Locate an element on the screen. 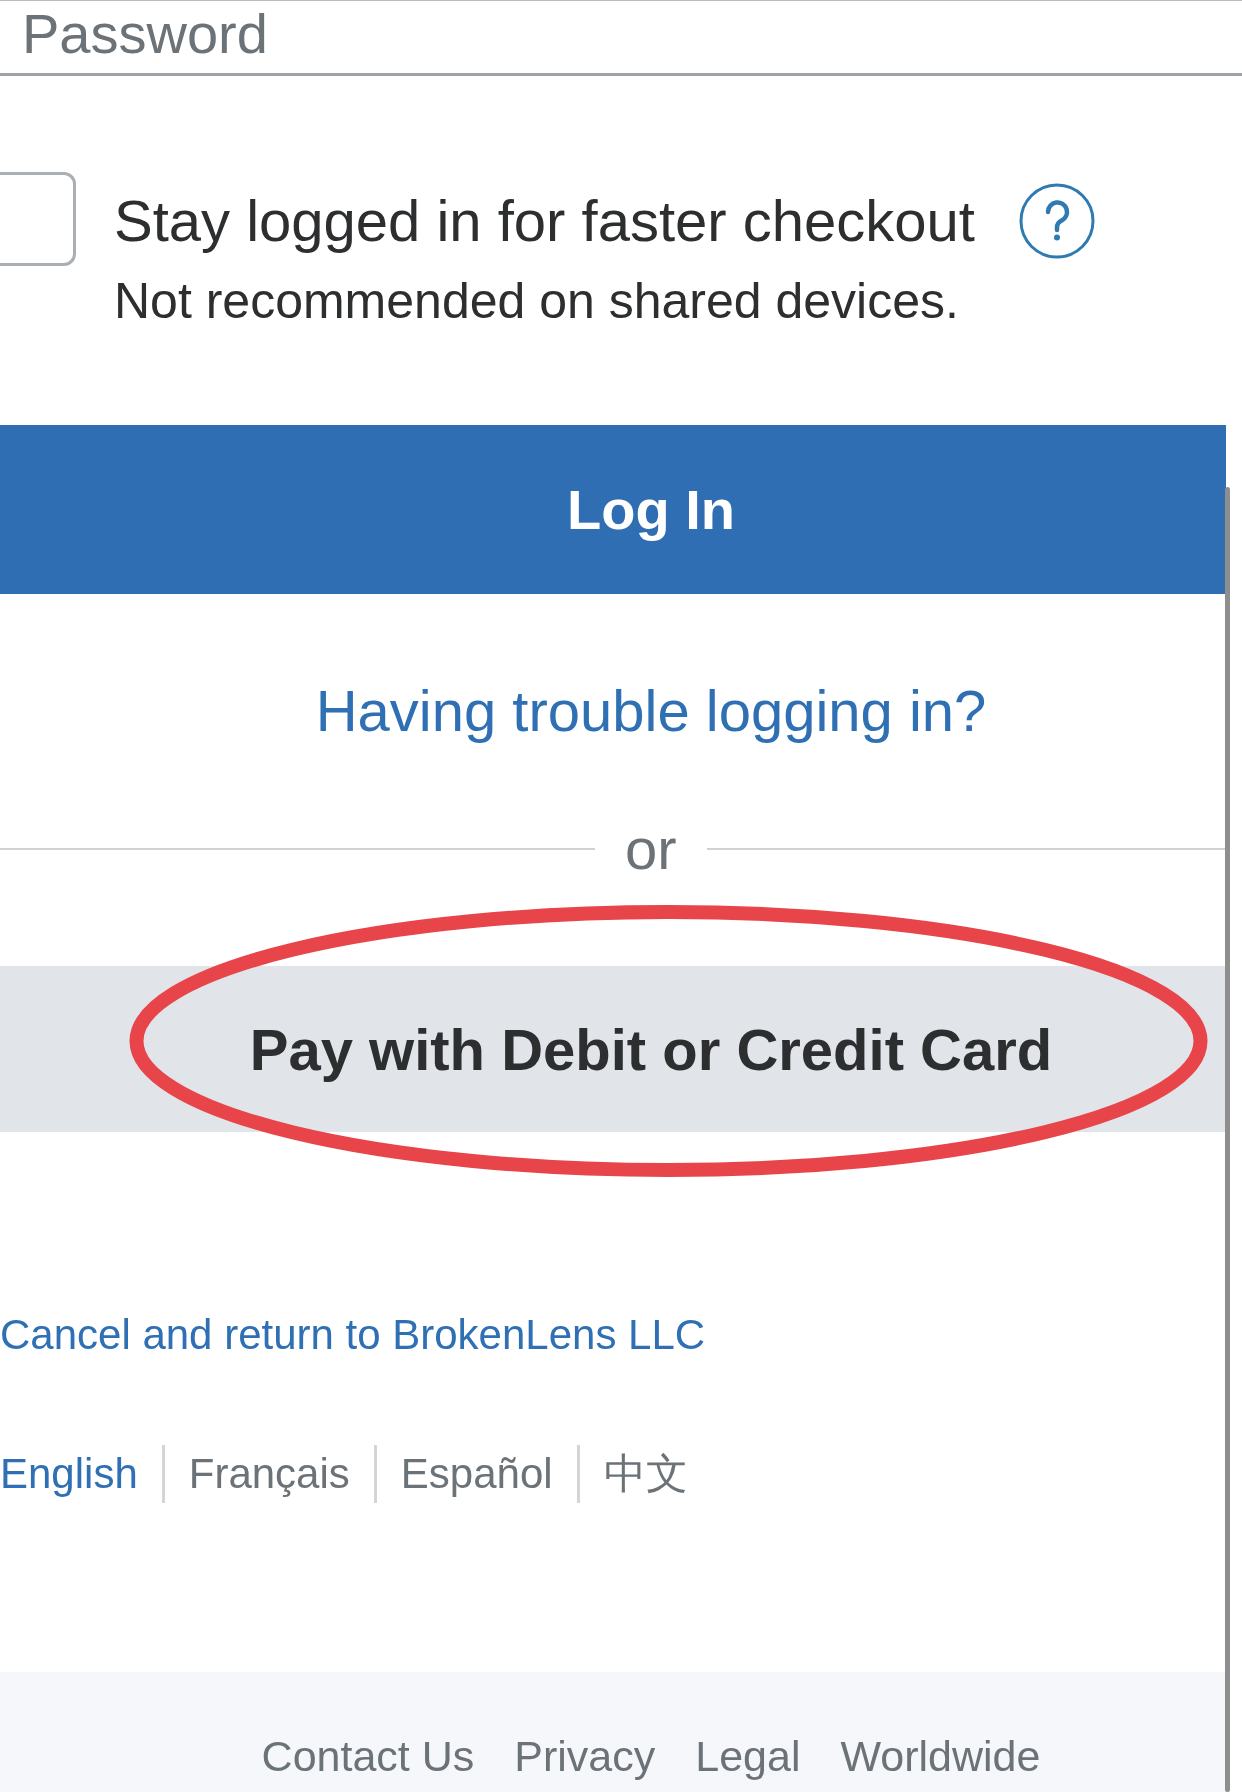 This screenshot has width=1242, height=1792. language-link: English is located at coordinates (69, 1474).